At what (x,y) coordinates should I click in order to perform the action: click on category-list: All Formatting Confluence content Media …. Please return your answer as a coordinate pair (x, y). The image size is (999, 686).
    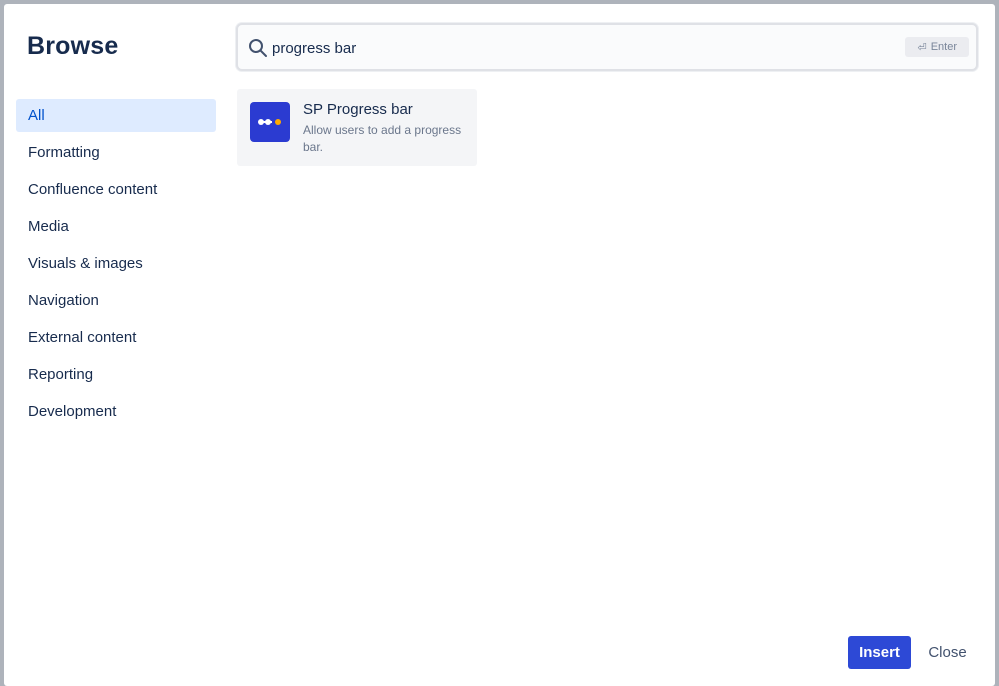
    Looking at the image, I should click on (116, 265).